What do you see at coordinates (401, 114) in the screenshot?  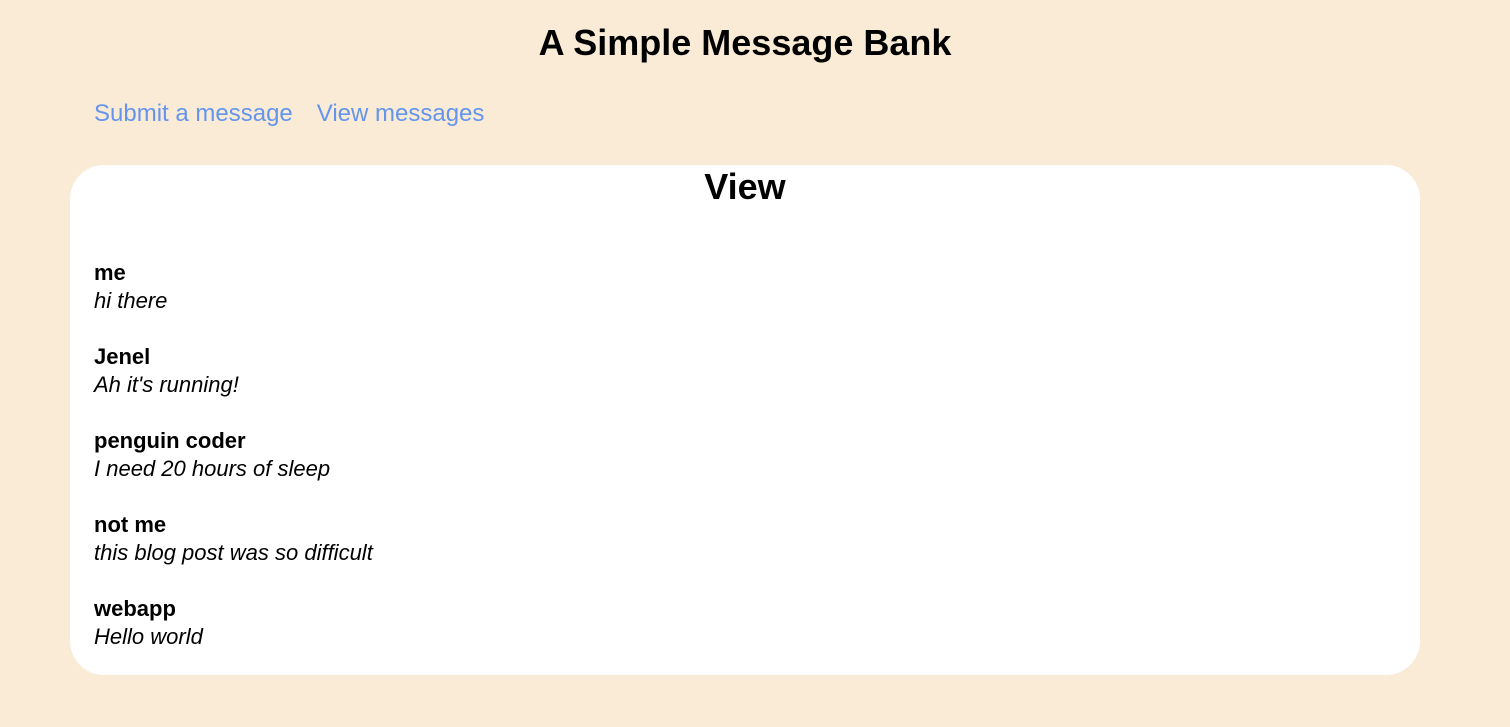 I see `view-messages-link: View messages` at bounding box center [401, 114].